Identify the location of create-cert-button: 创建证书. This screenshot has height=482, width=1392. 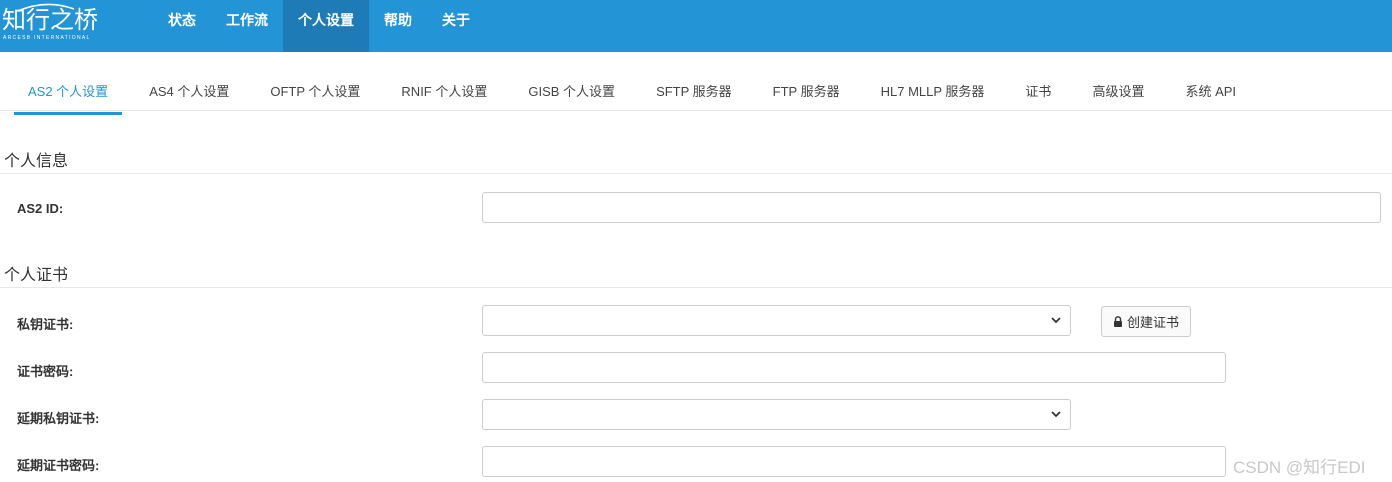
(1146, 321).